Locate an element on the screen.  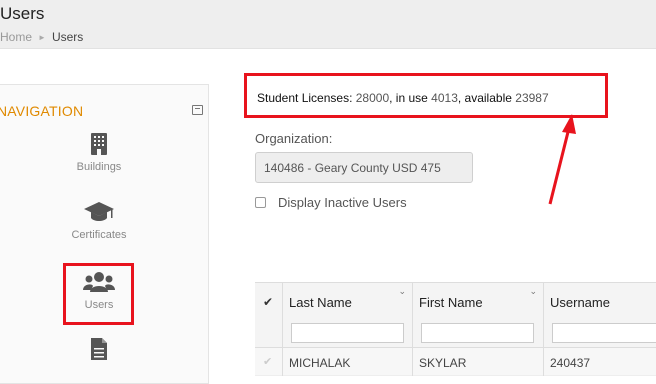
cell-first-name: SKYLAR is located at coordinates (478, 362).